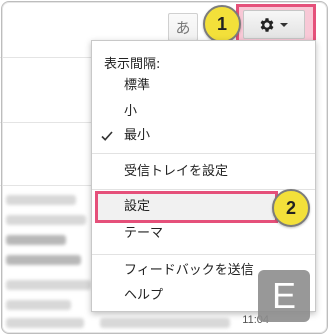 The height and width of the screenshot is (335, 329). Describe the element at coordinates (222, 24) in the screenshot. I see `callout-1: 1` at that location.